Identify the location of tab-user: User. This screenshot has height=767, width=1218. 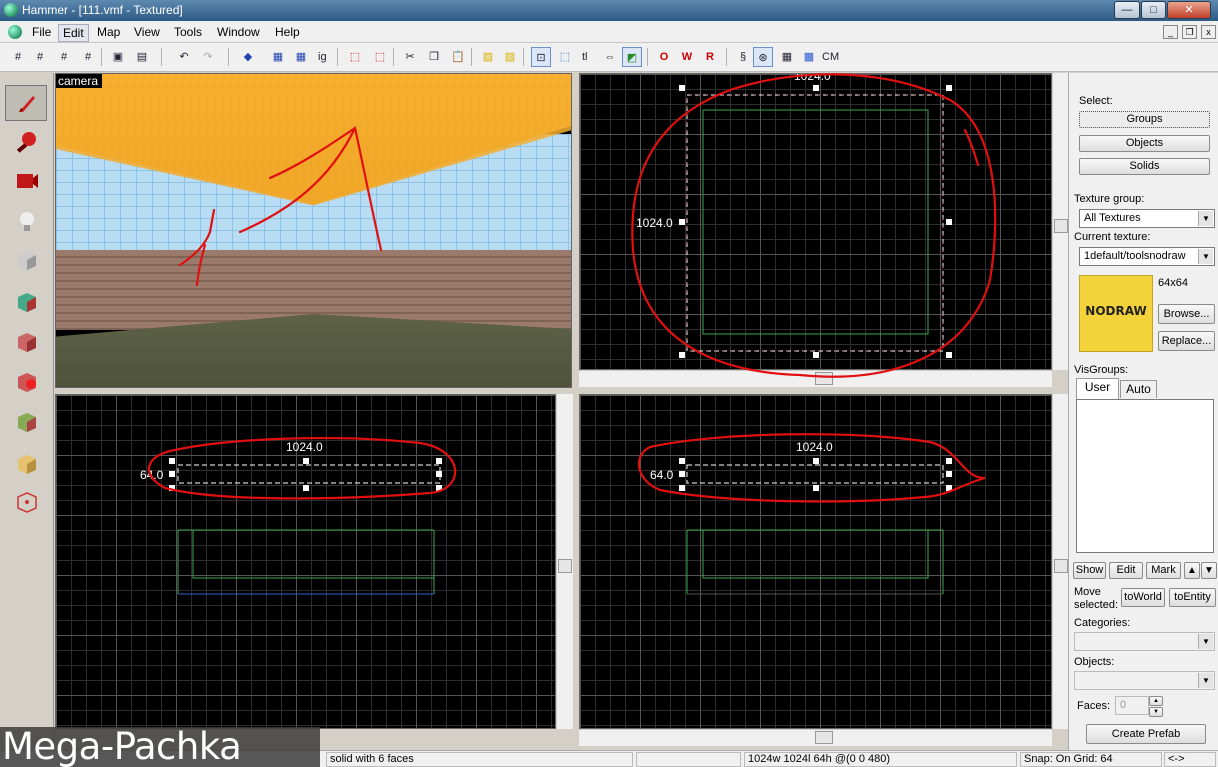
(1097, 388).